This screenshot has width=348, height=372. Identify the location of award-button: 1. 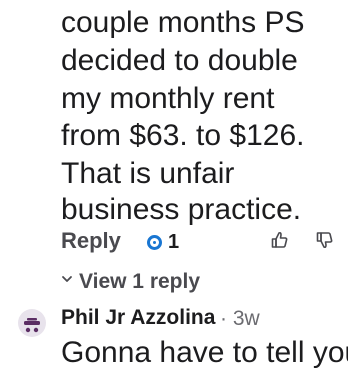
(163, 242).